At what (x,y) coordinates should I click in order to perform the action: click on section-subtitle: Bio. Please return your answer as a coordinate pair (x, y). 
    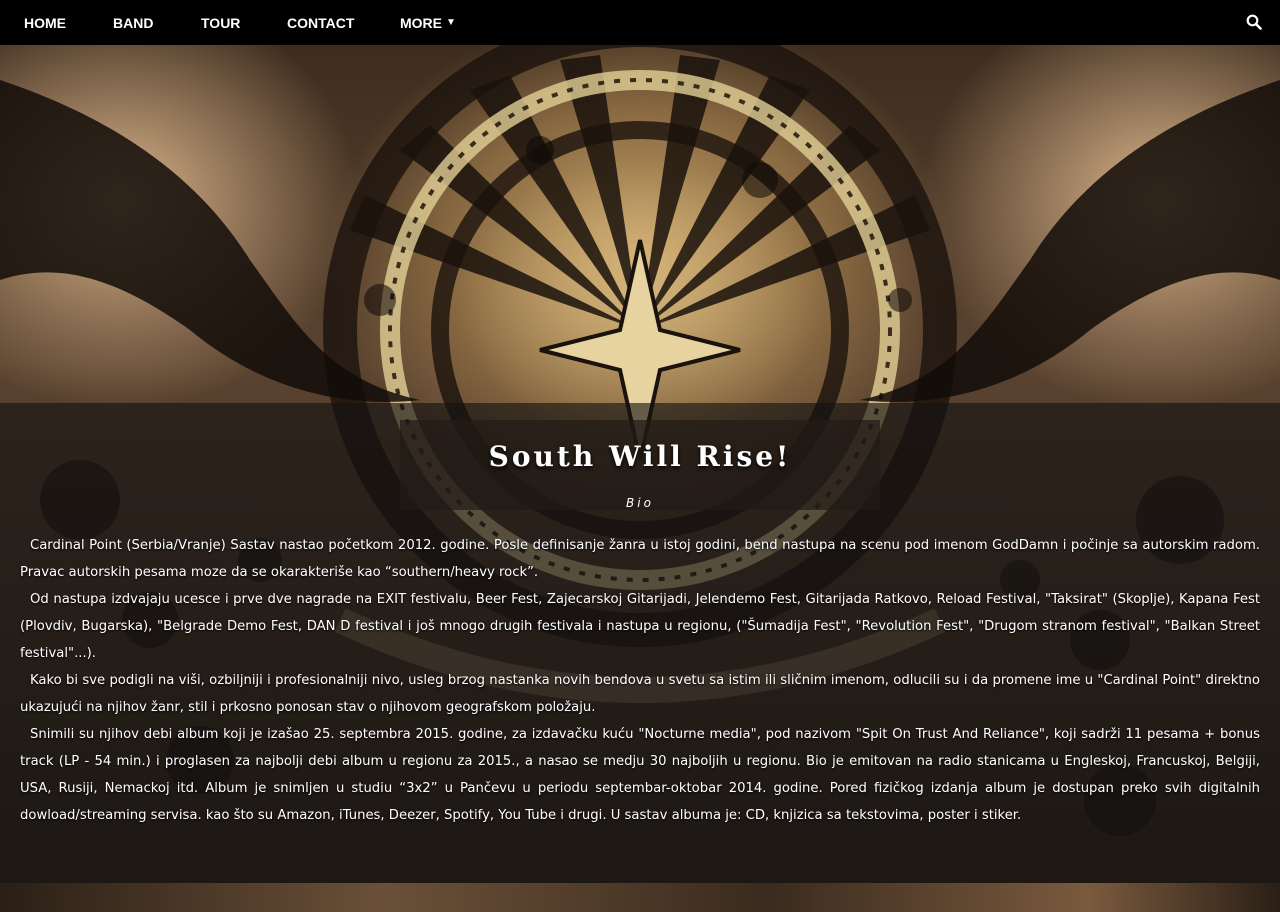
    Looking at the image, I should click on (640, 503).